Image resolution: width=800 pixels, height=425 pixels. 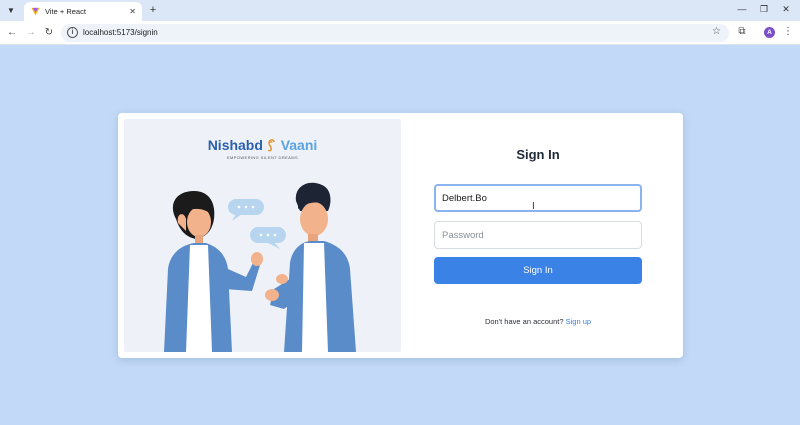 I want to click on tab-bar: ▼ Vite + React ✕ + — ❐ ✕, so click(x=400, y=10).